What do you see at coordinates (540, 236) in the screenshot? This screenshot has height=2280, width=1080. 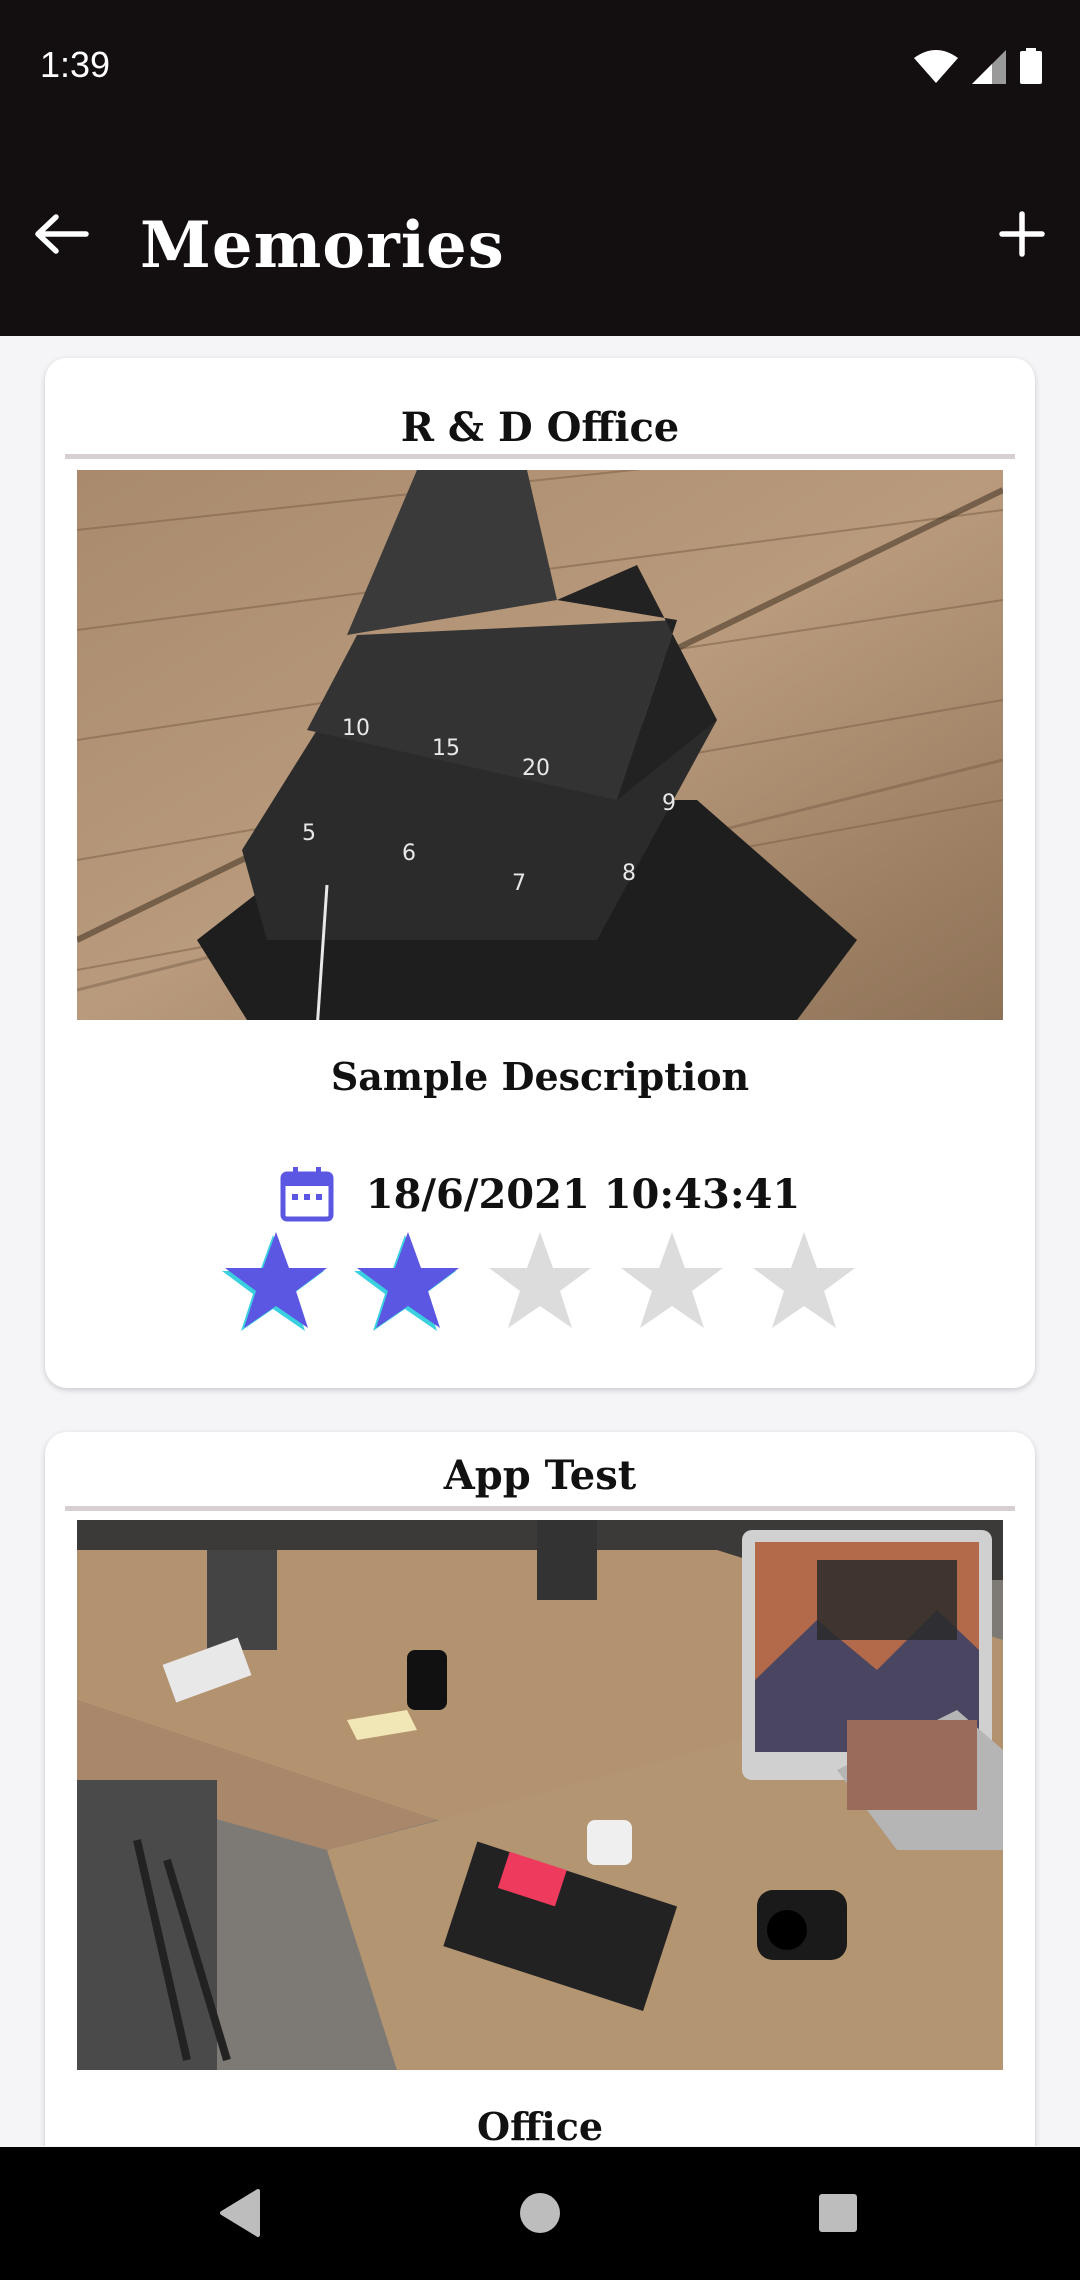 I see `app-bar: Memories` at bounding box center [540, 236].